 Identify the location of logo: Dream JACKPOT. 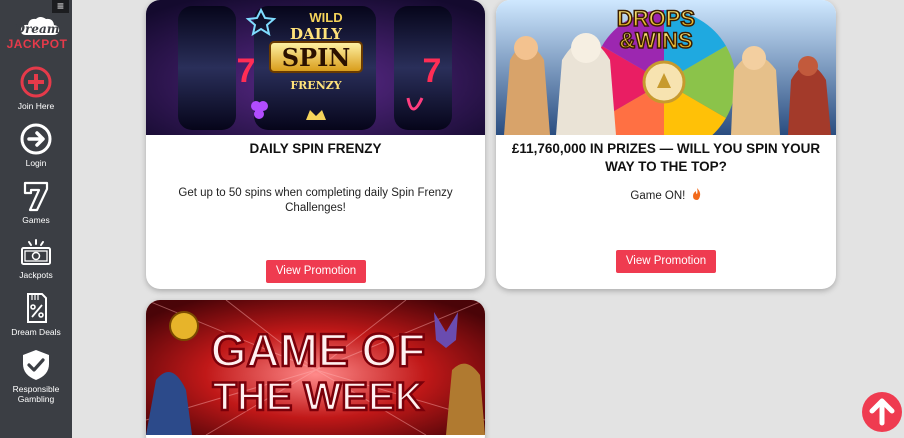
(37, 33).